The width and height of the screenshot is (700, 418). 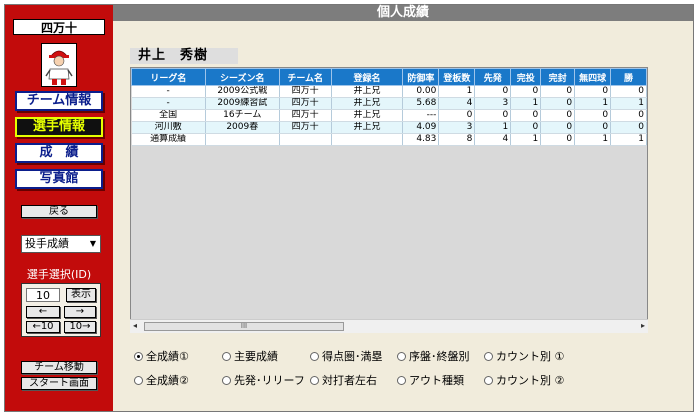 What do you see at coordinates (349, 380) in the screenshot?
I see `radio-label: 対打者左右` at bounding box center [349, 380].